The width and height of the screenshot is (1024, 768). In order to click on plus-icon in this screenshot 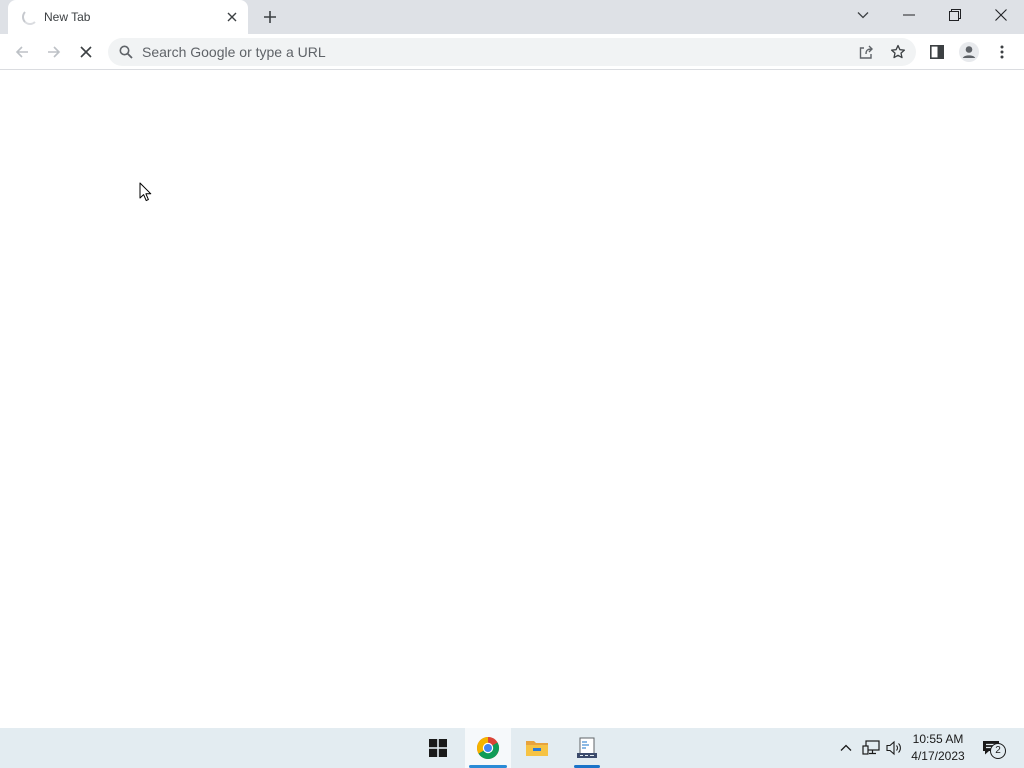, I will do `click(270, 17)`.